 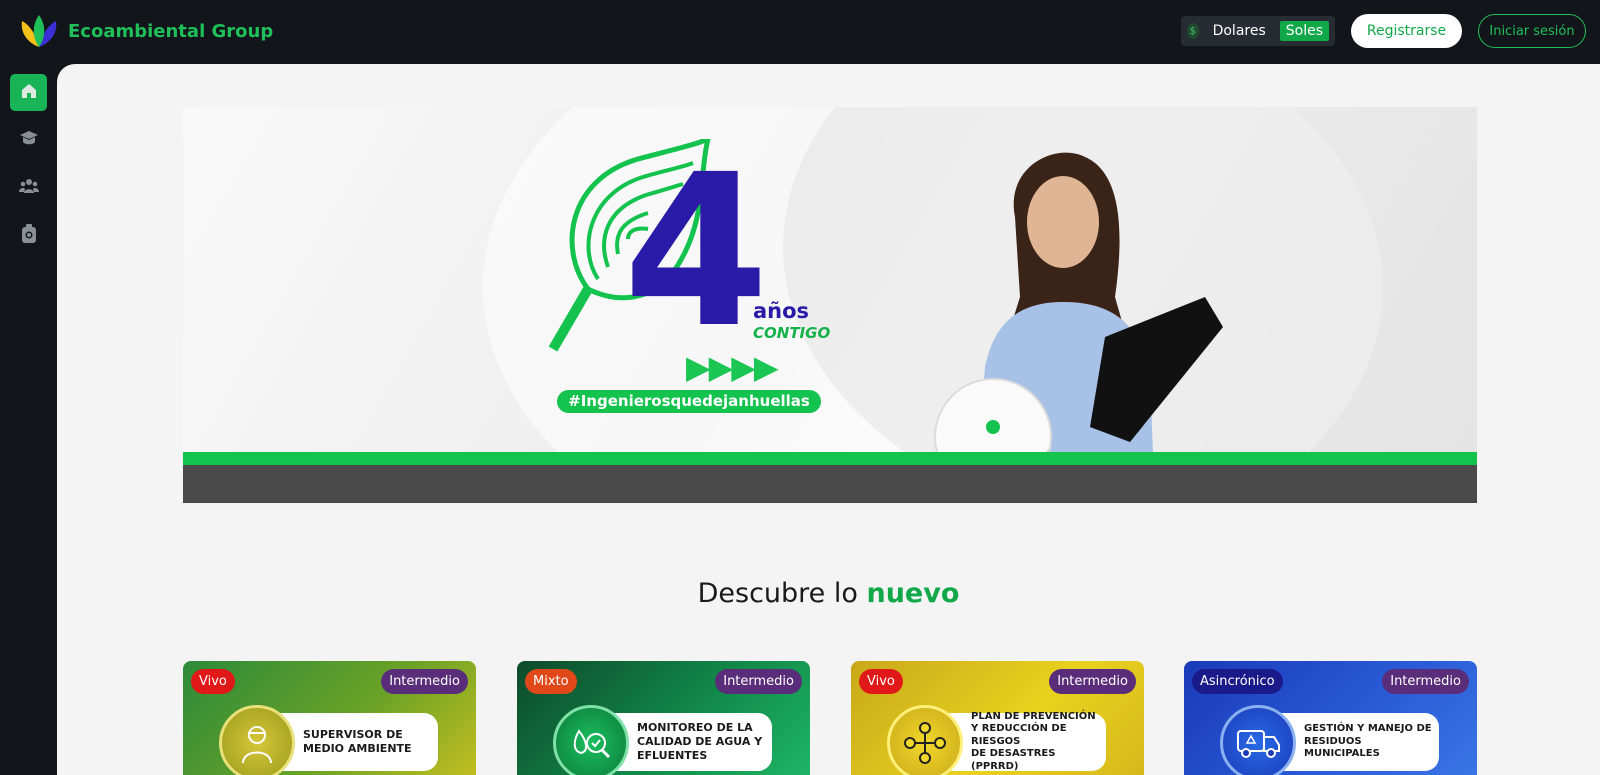 I want to click on brand-name: Ecoambiental Group, so click(x=171, y=31).